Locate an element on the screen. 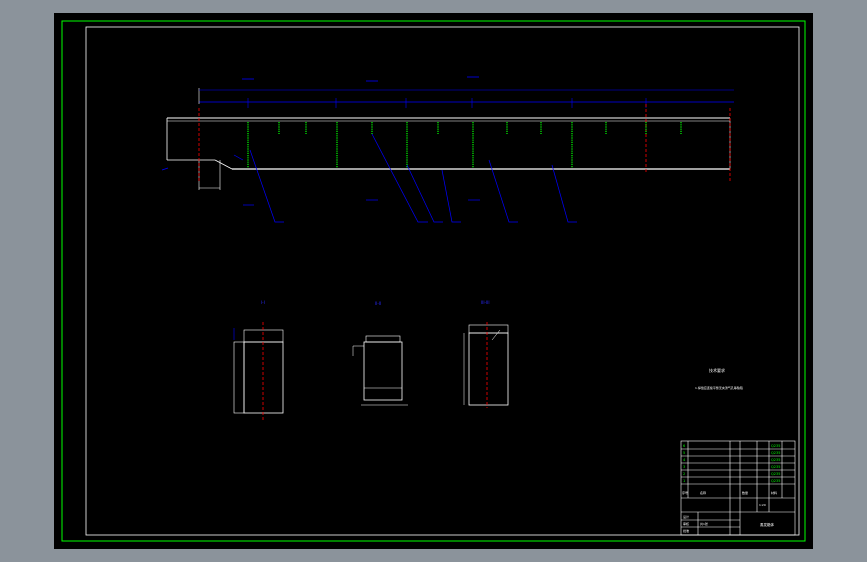 Image resolution: width=867 pixels, height=562 pixels. tb-row-4-mat: Q235 is located at coordinates (775, 467).